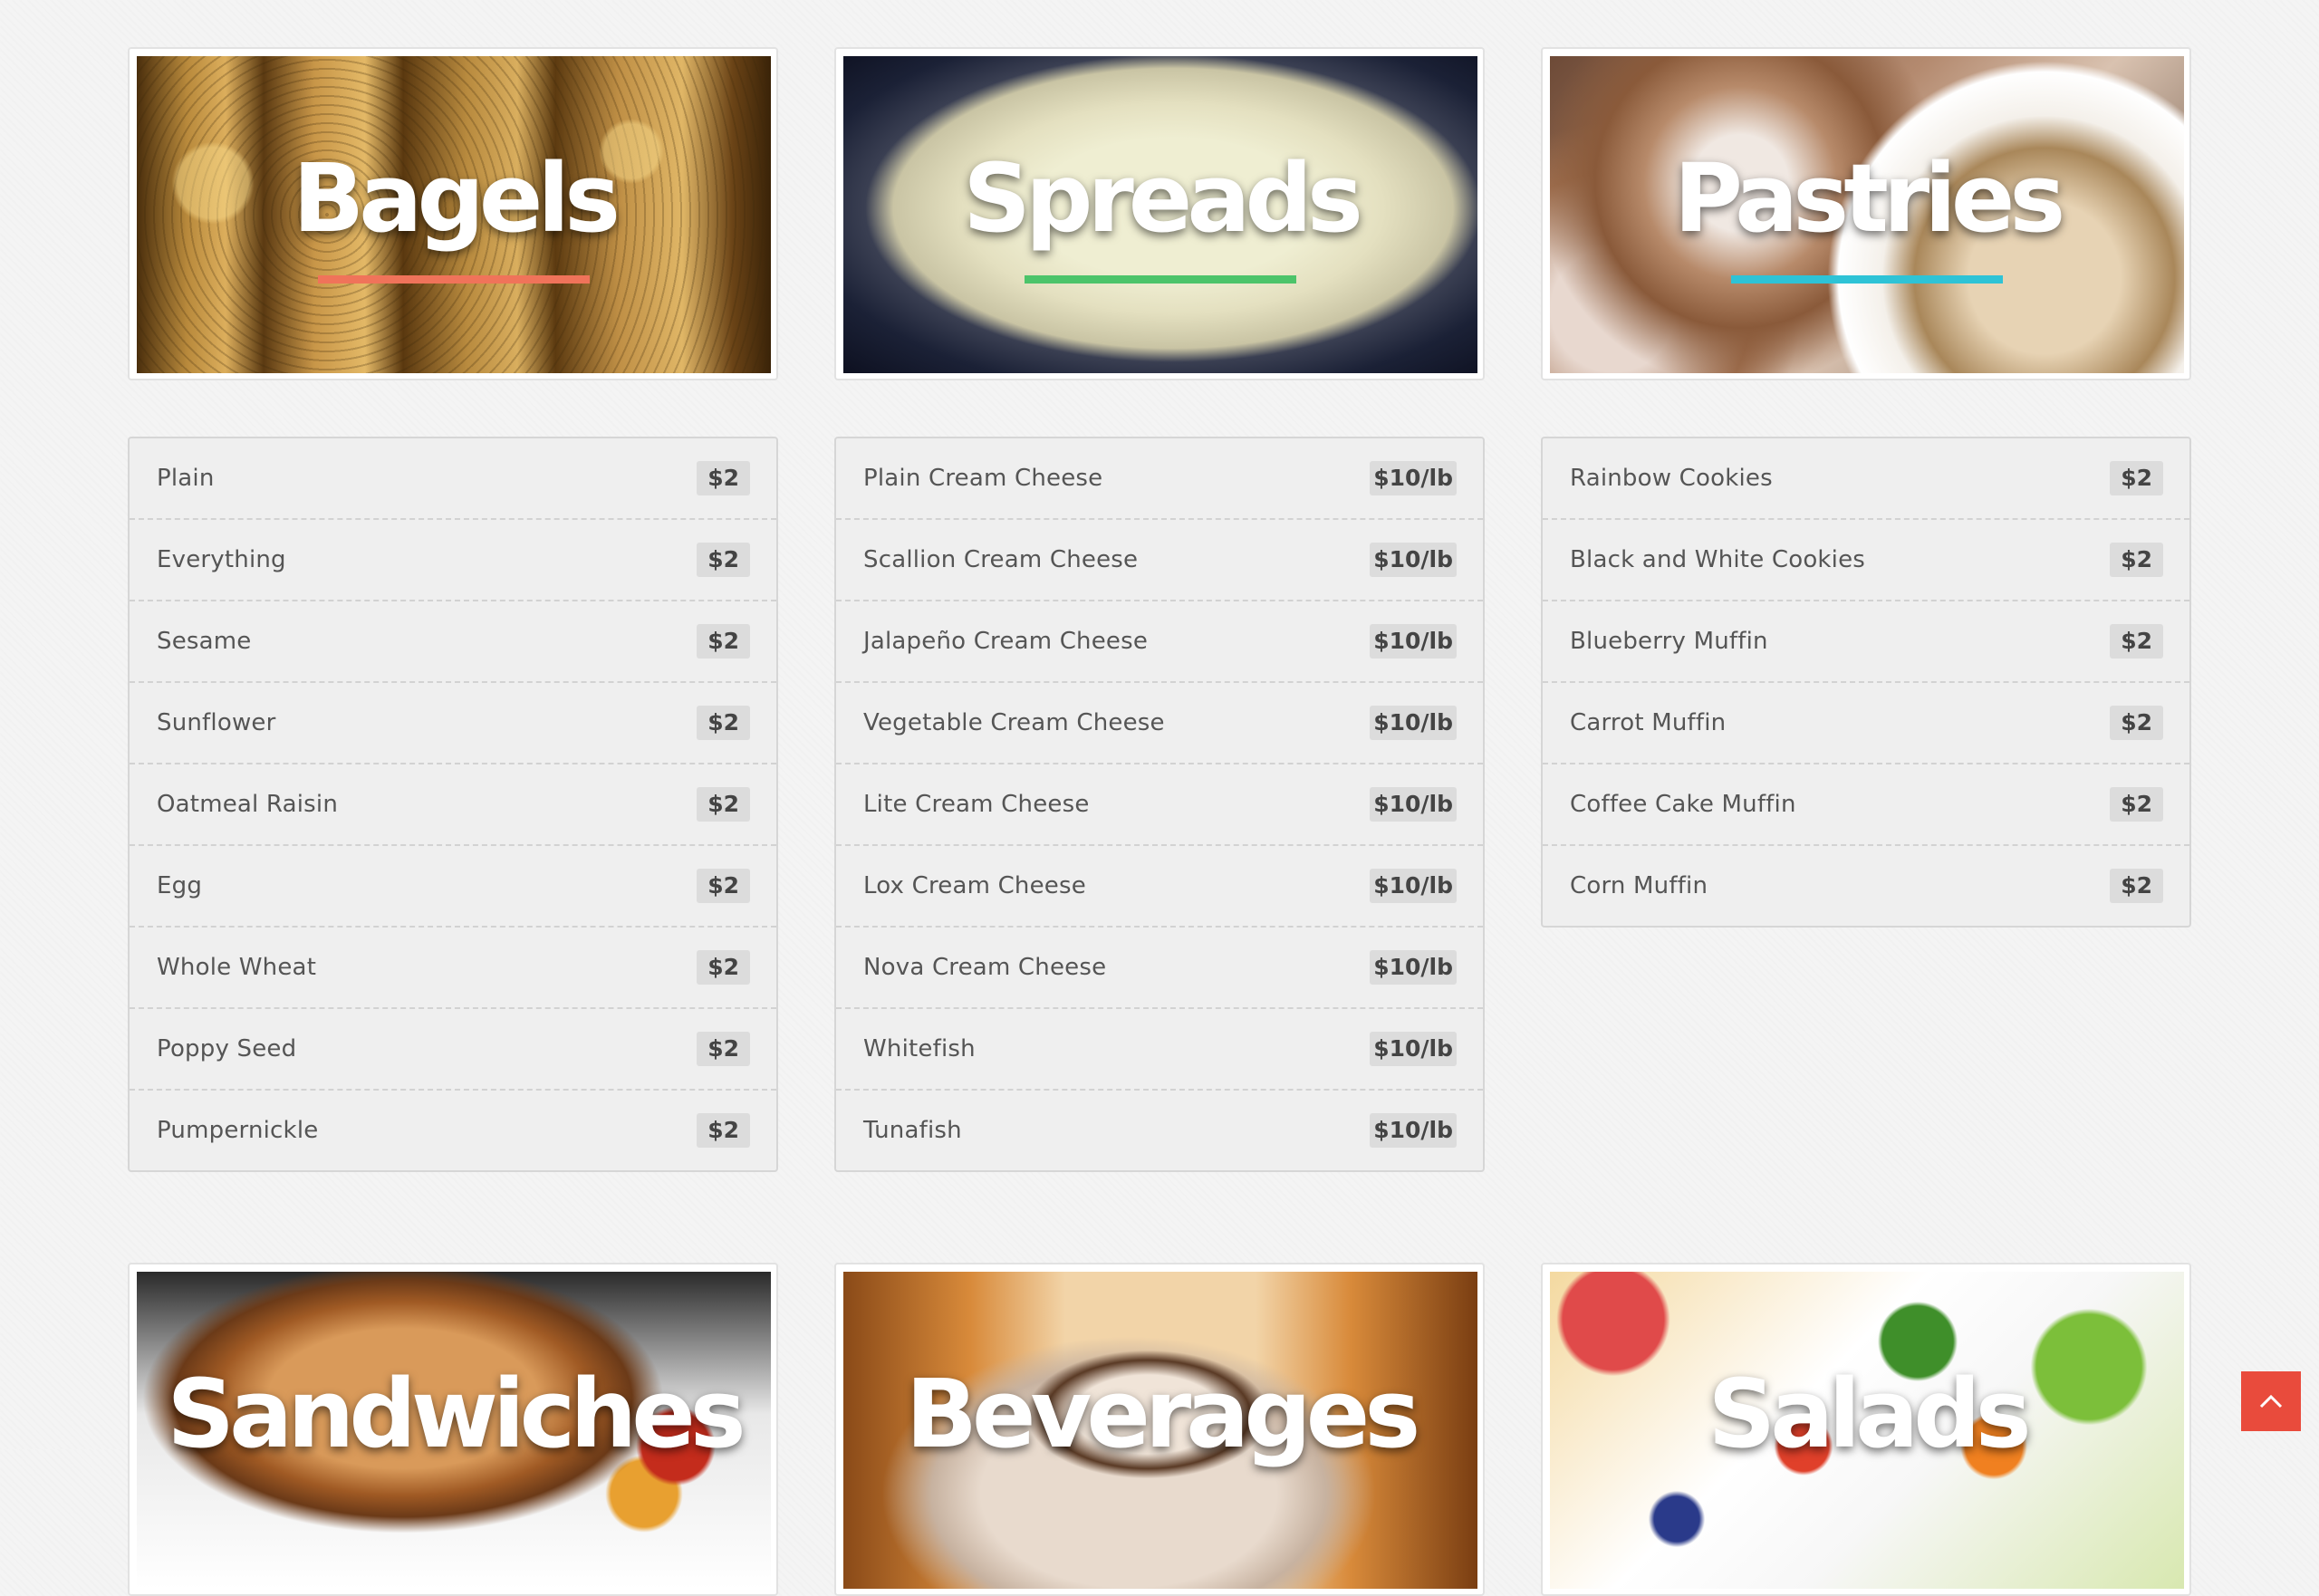  I want to click on scroll-to-top-button, so click(2271, 1401).